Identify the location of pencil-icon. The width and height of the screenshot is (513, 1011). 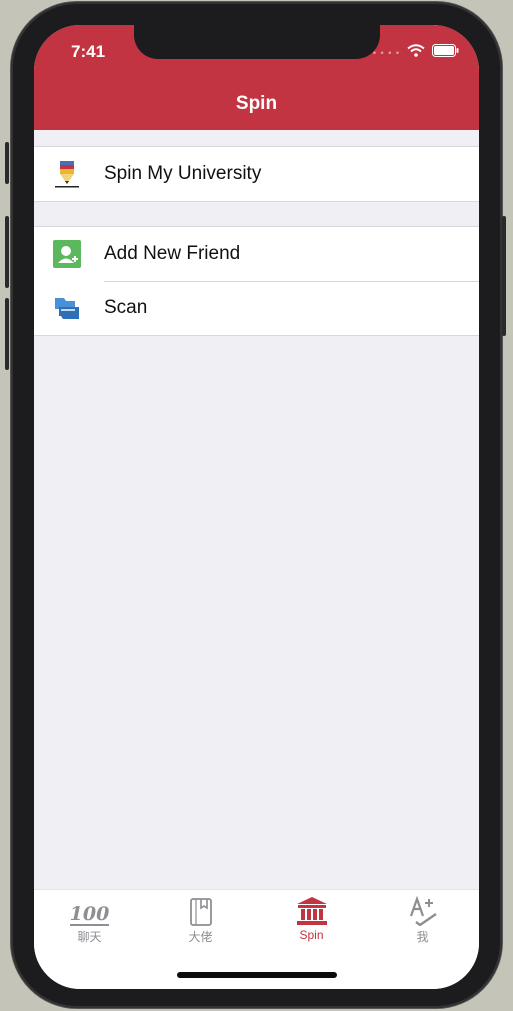
(67, 174).